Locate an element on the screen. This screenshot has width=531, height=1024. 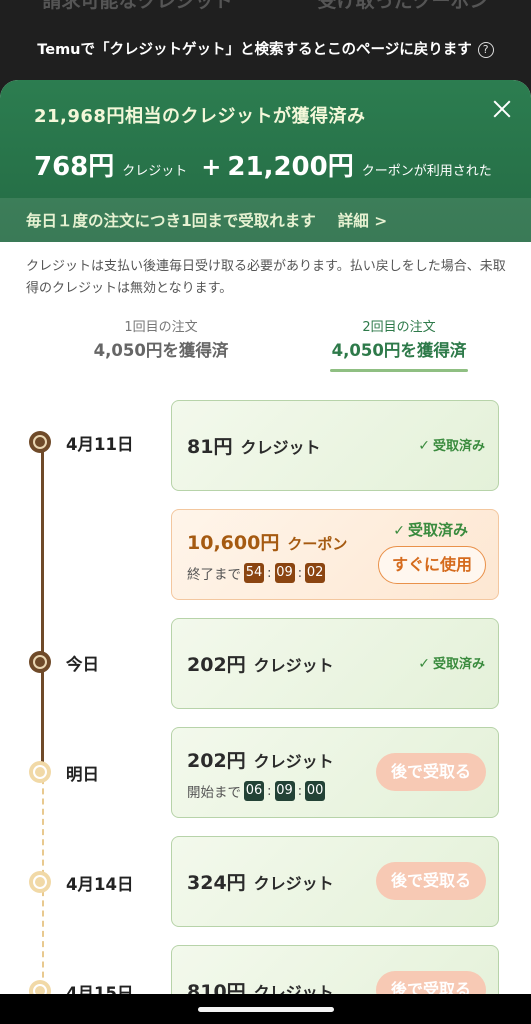
start-timer: 開始まで 06: 09: 00 is located at coordinates (257, 791).